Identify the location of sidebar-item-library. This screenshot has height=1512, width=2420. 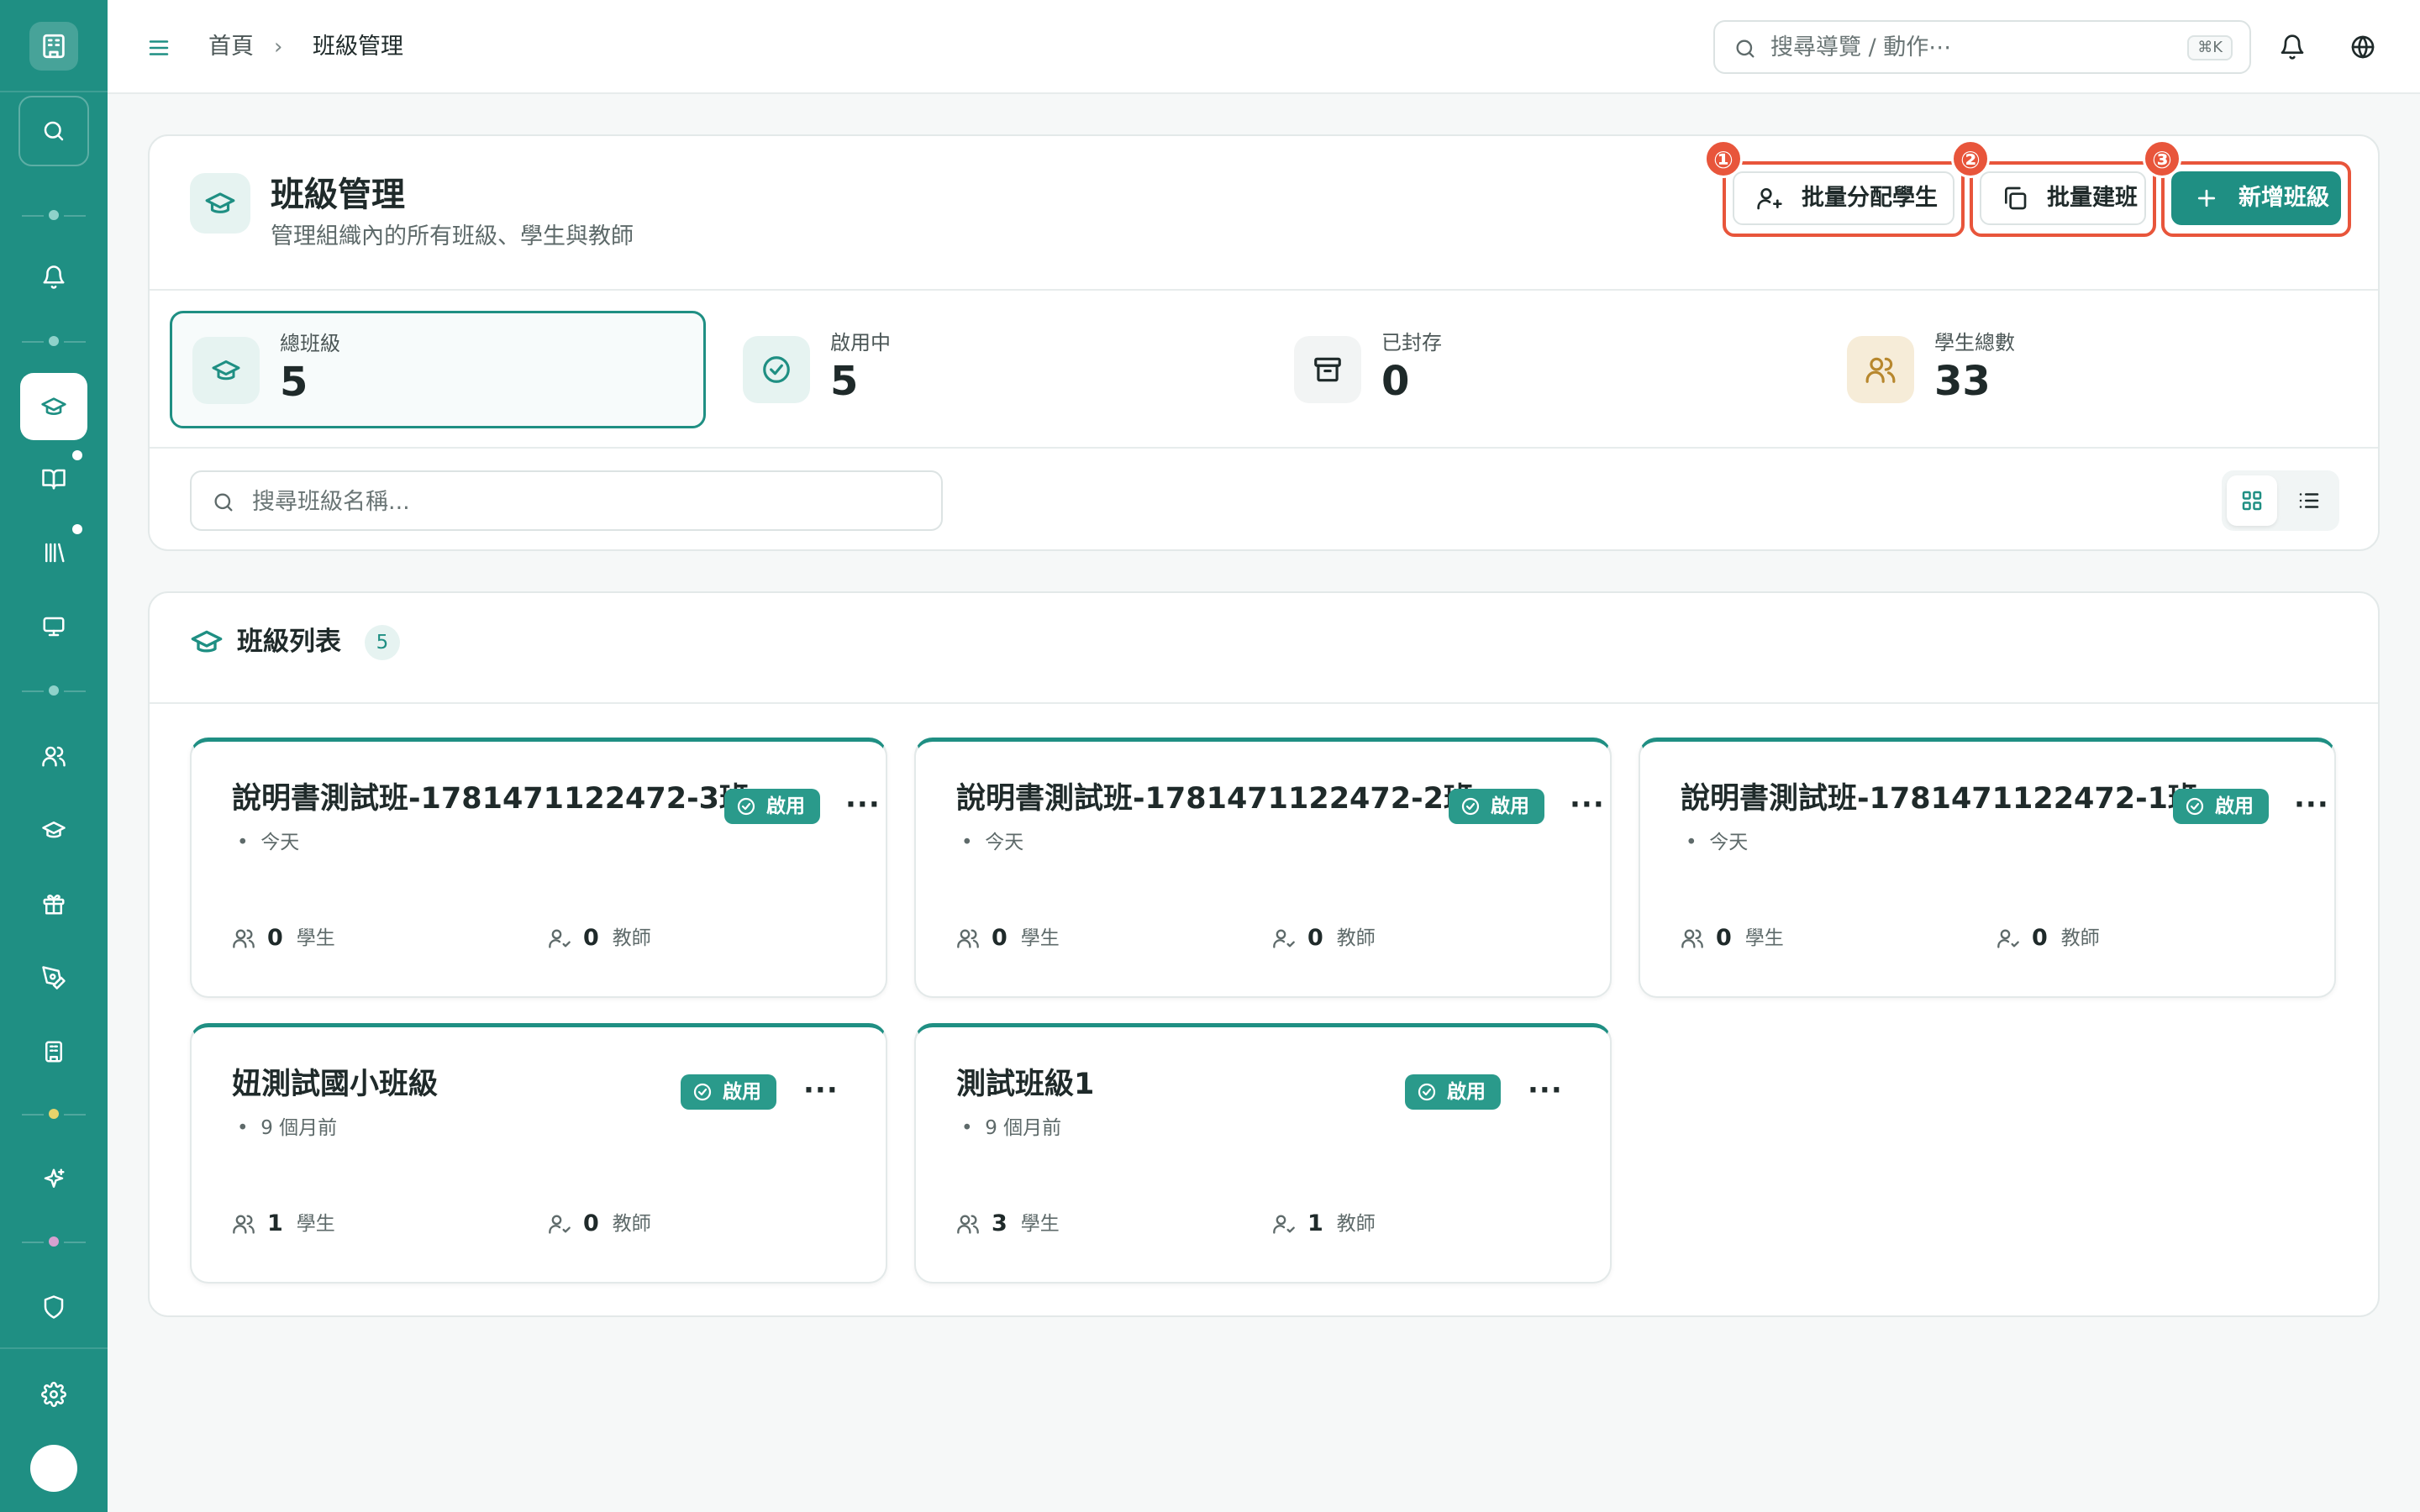
(53, 552).